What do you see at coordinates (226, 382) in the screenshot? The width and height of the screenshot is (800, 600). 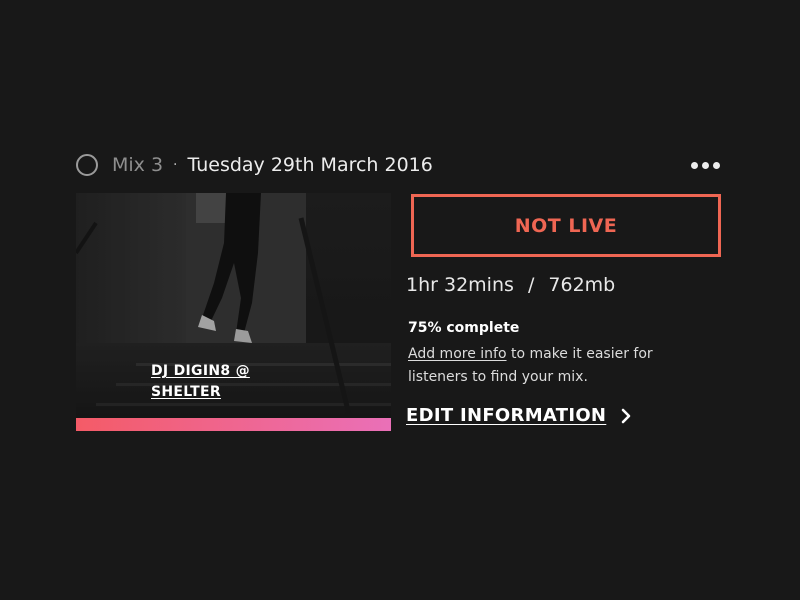 I see `artwork-title: DJ DIGIN8 @ SHELTER` at bounding box center [226, 382].